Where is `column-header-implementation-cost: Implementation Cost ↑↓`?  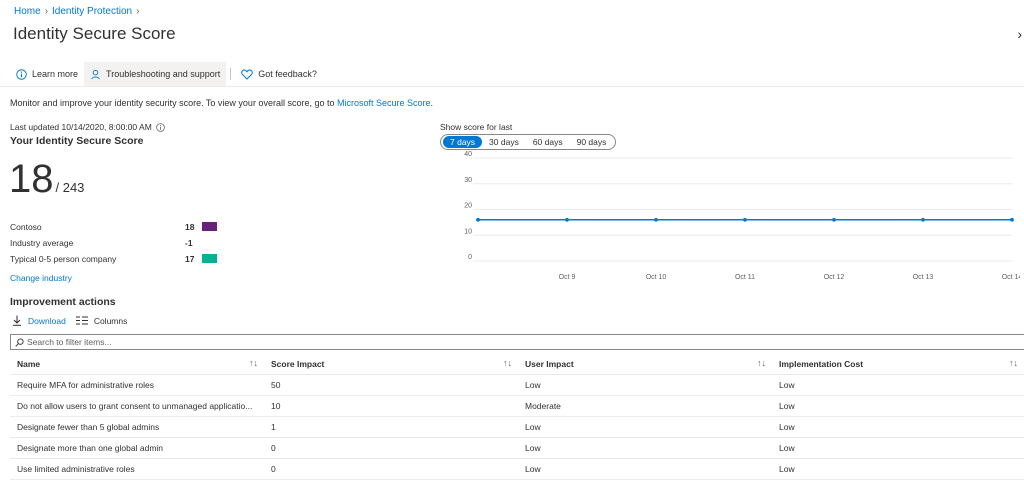
column-header-implementation-cost: Implementation Cost ↑↓ is located at coordinates (898, 364).